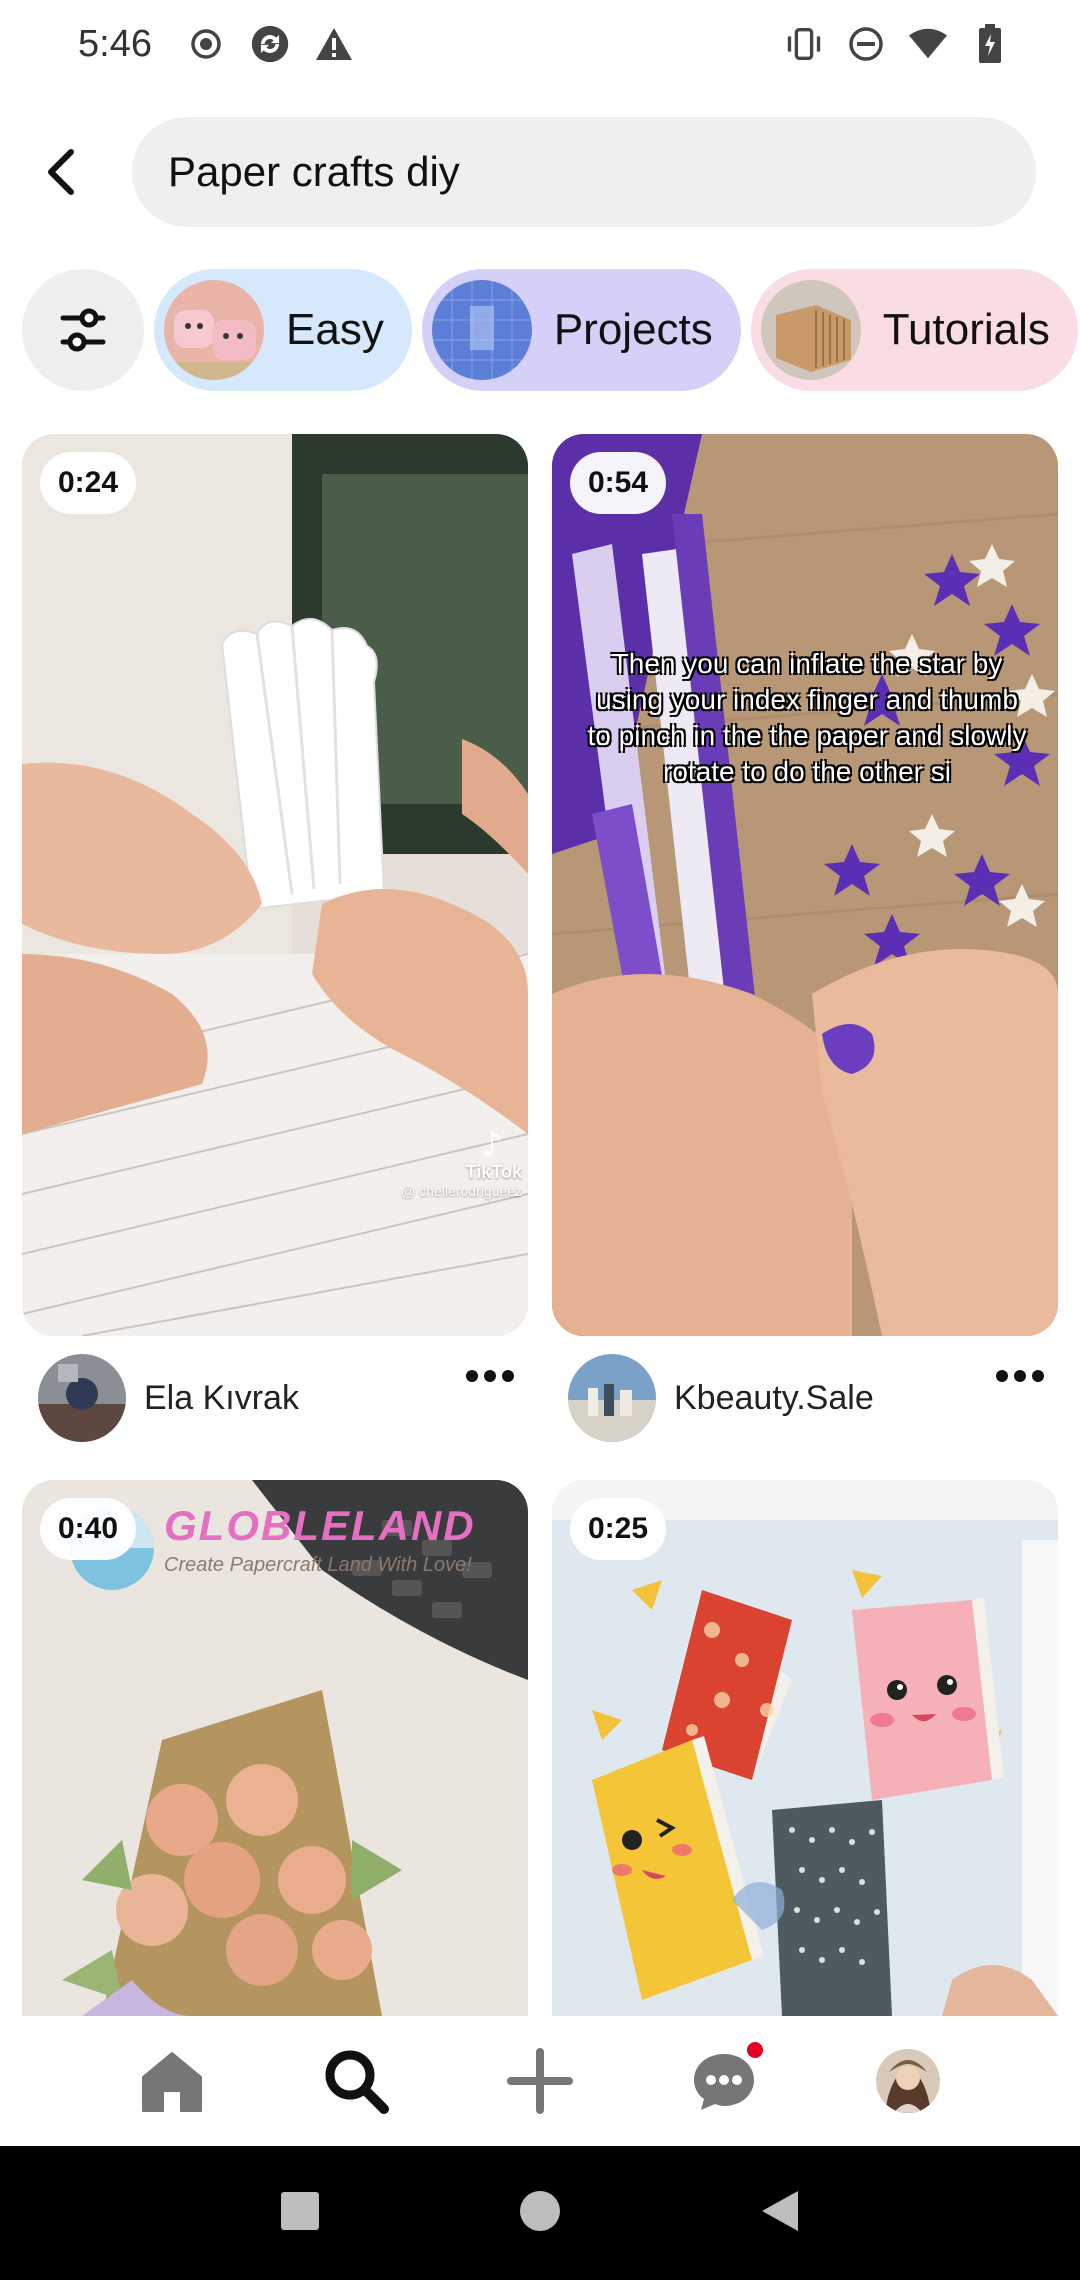 This screenshot has height=2280, width=1080. Describe the element at coordinates (334, 44) in the screenshot. I see `warning-icon` at that location.